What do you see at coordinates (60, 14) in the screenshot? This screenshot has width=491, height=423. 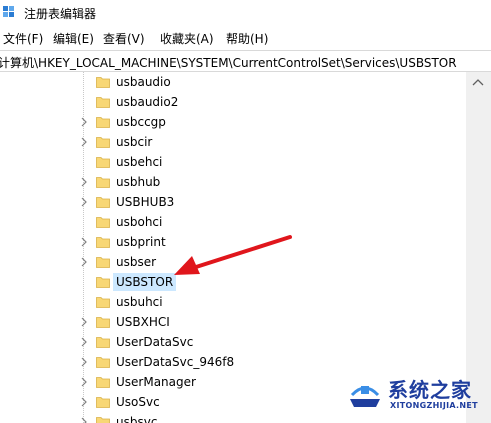 I see `window-title: 注册表编辑器` at bounding box center [60, 14].